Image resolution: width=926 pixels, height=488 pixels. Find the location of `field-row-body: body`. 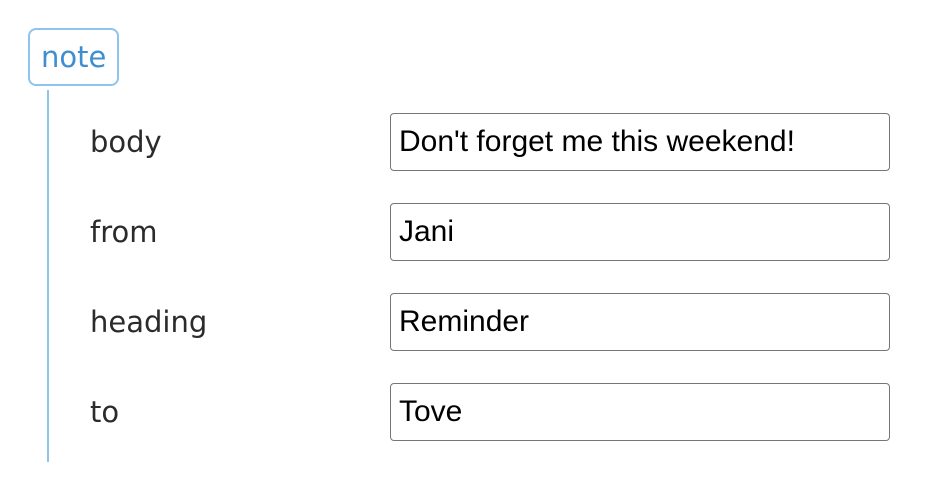

field-row-body: body is located at coordinates (463, 142).